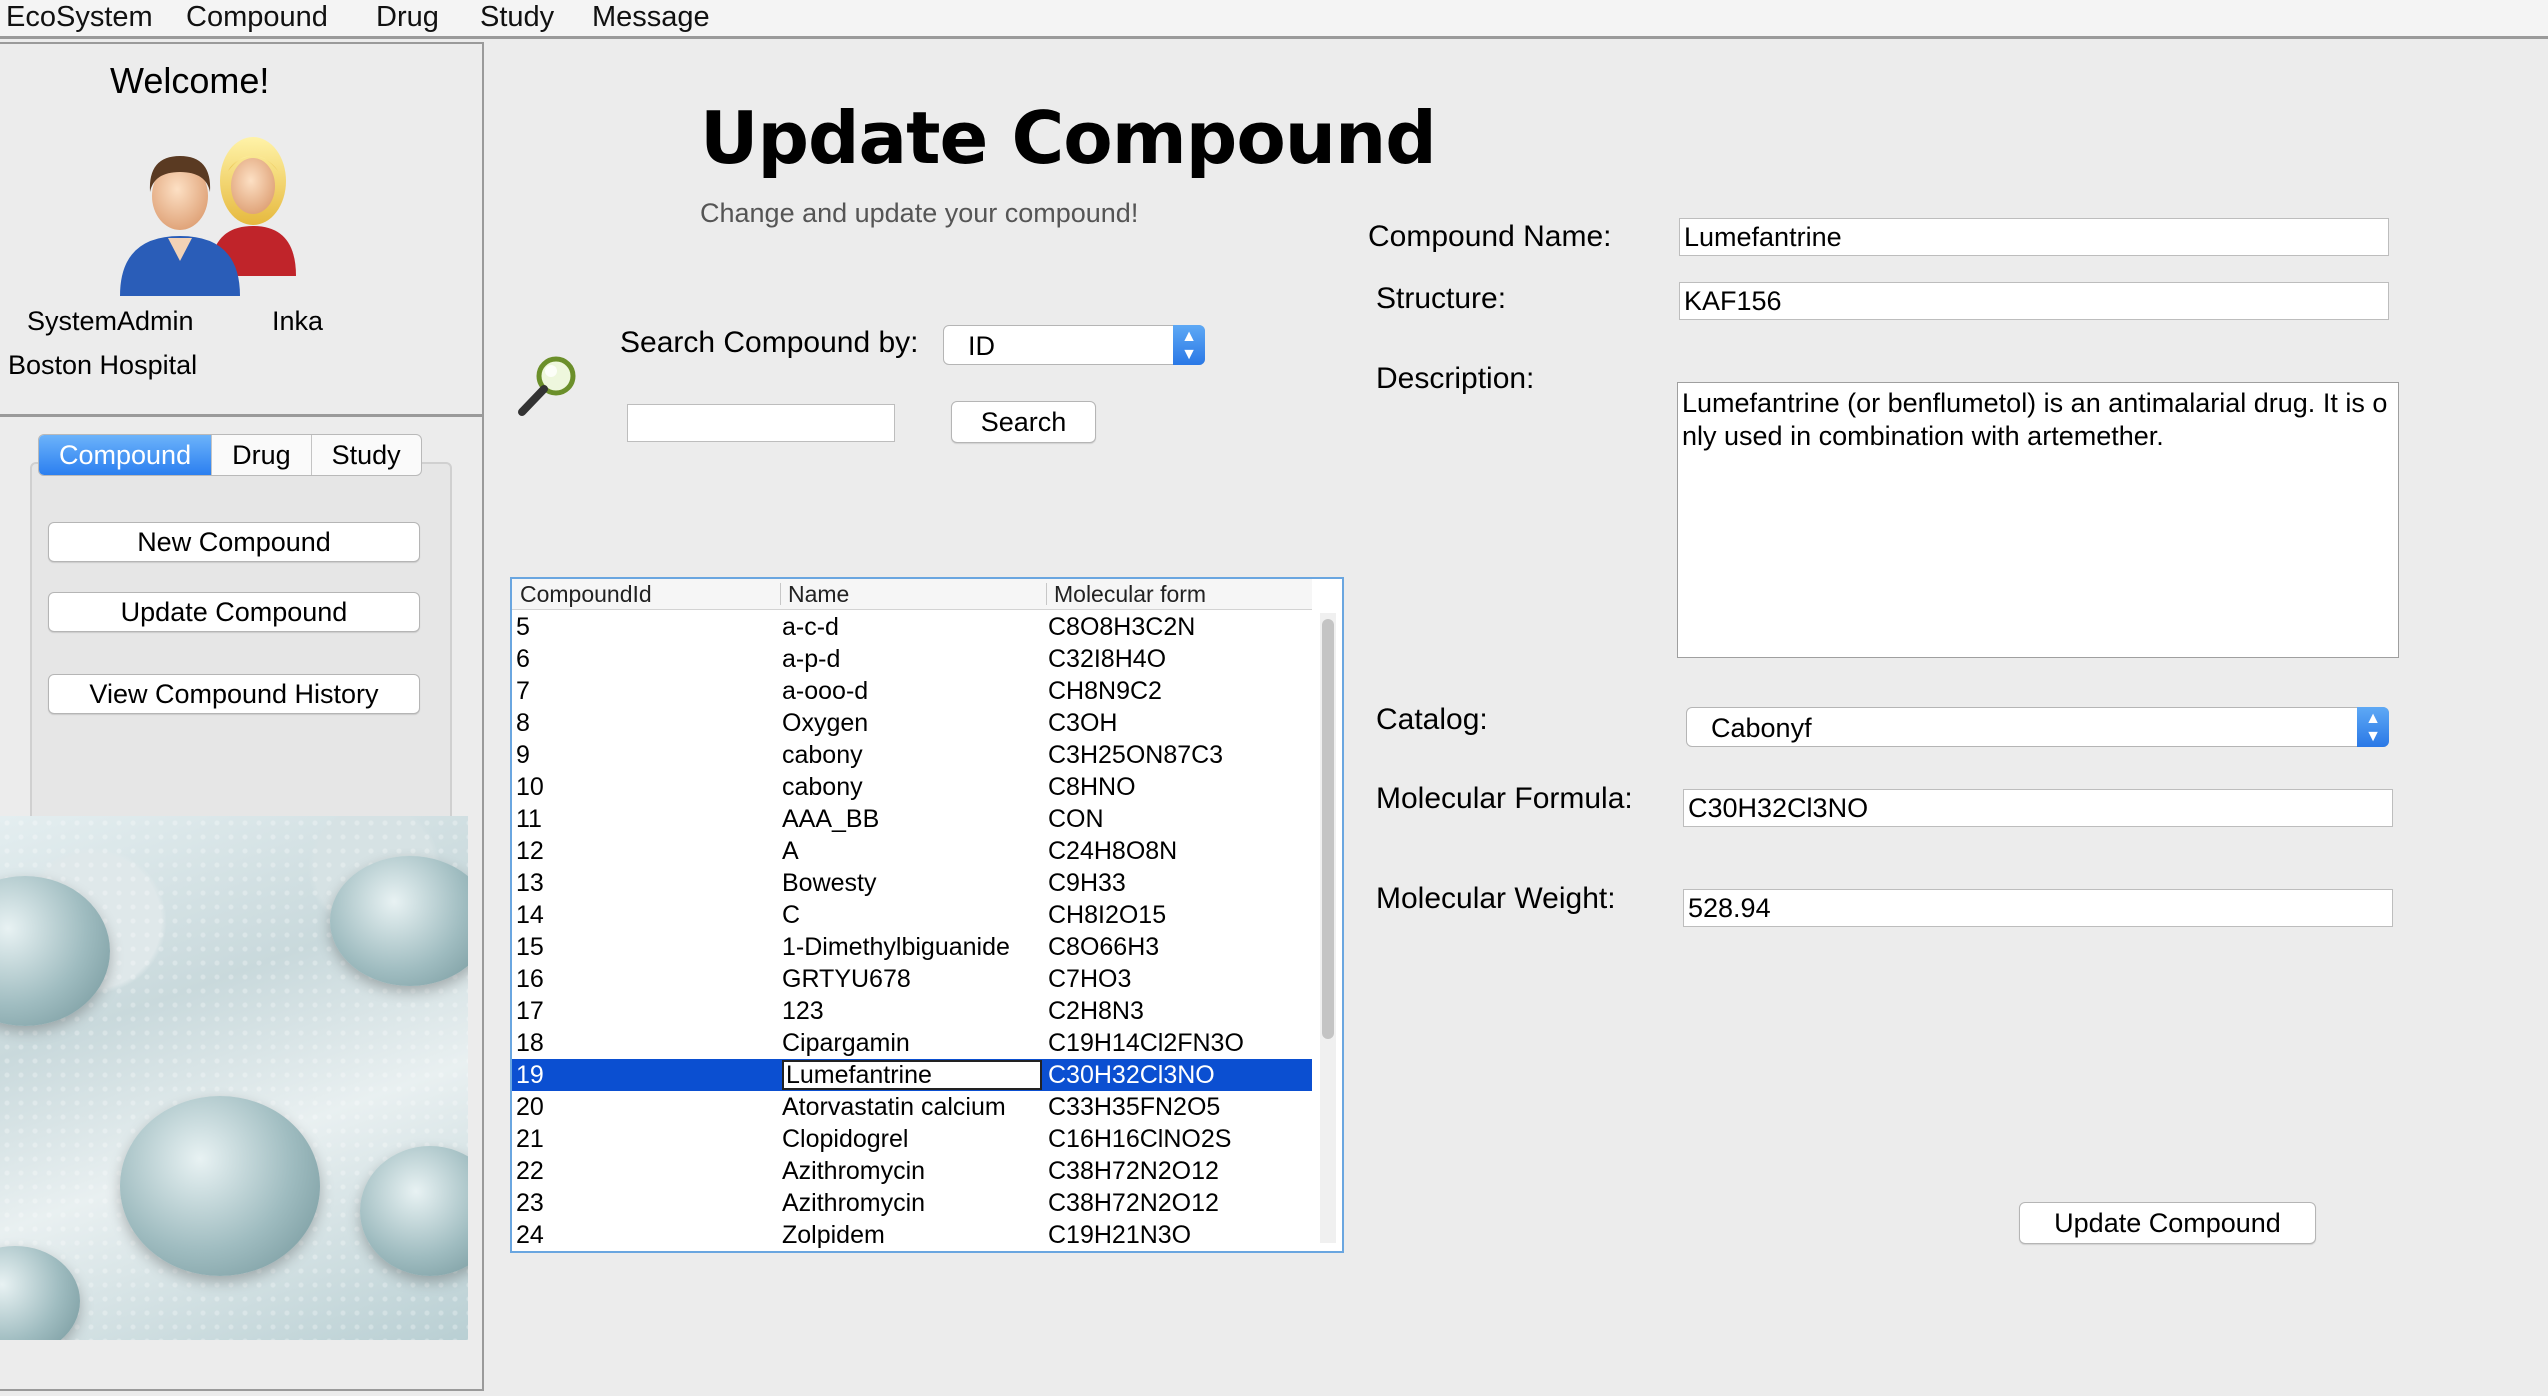 This screenshot has height=1396, width=2548. What do you see at coordinates (919, 213) in the screenshot?
I see `page-subtitle: Change and update your compound!` at bounding box center [919, 213].